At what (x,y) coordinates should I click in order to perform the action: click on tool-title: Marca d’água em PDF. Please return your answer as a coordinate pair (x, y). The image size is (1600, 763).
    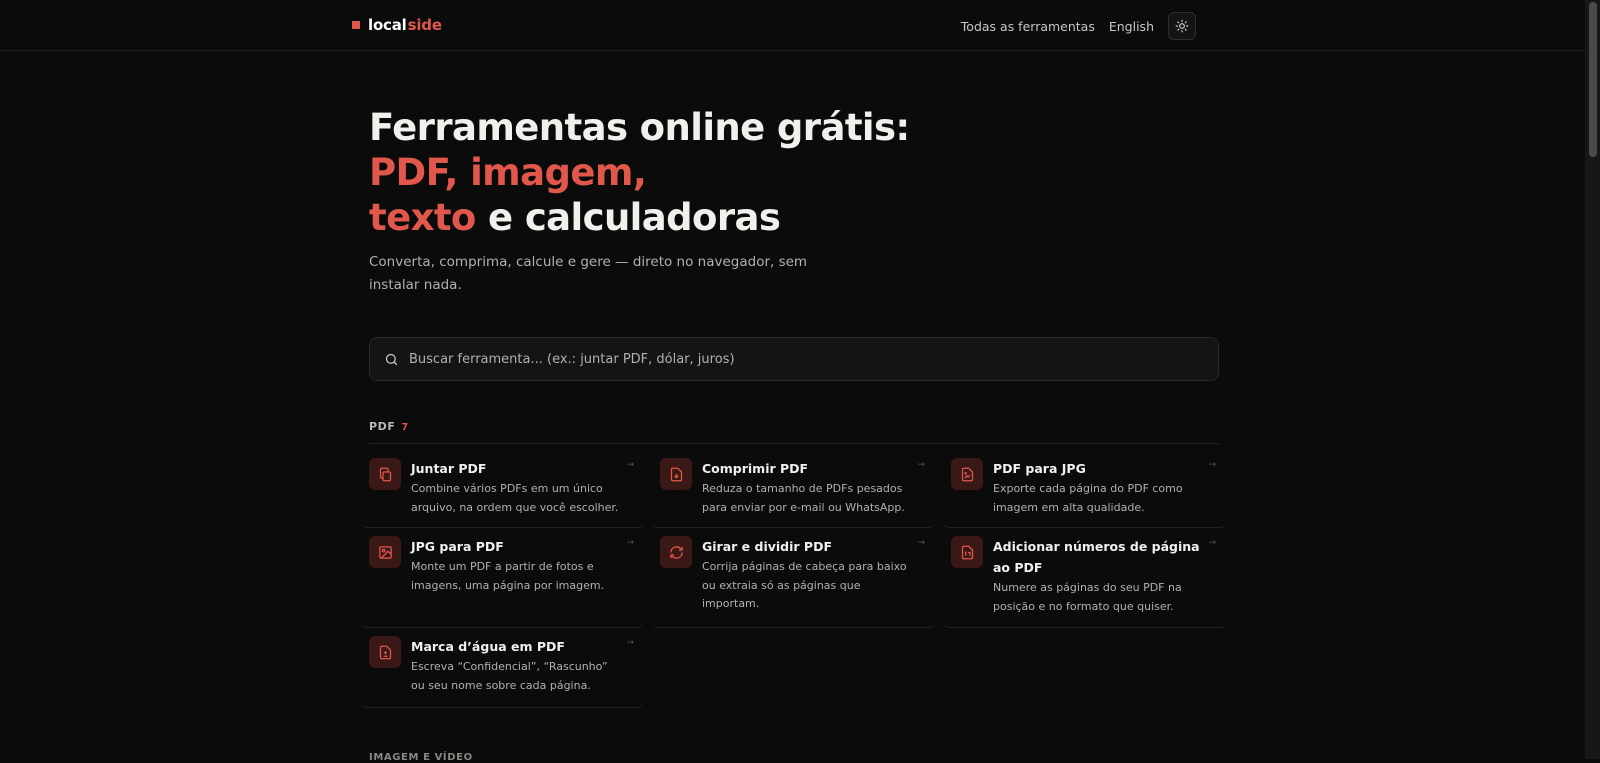
    Looking at the image, I should click on (488, 646).